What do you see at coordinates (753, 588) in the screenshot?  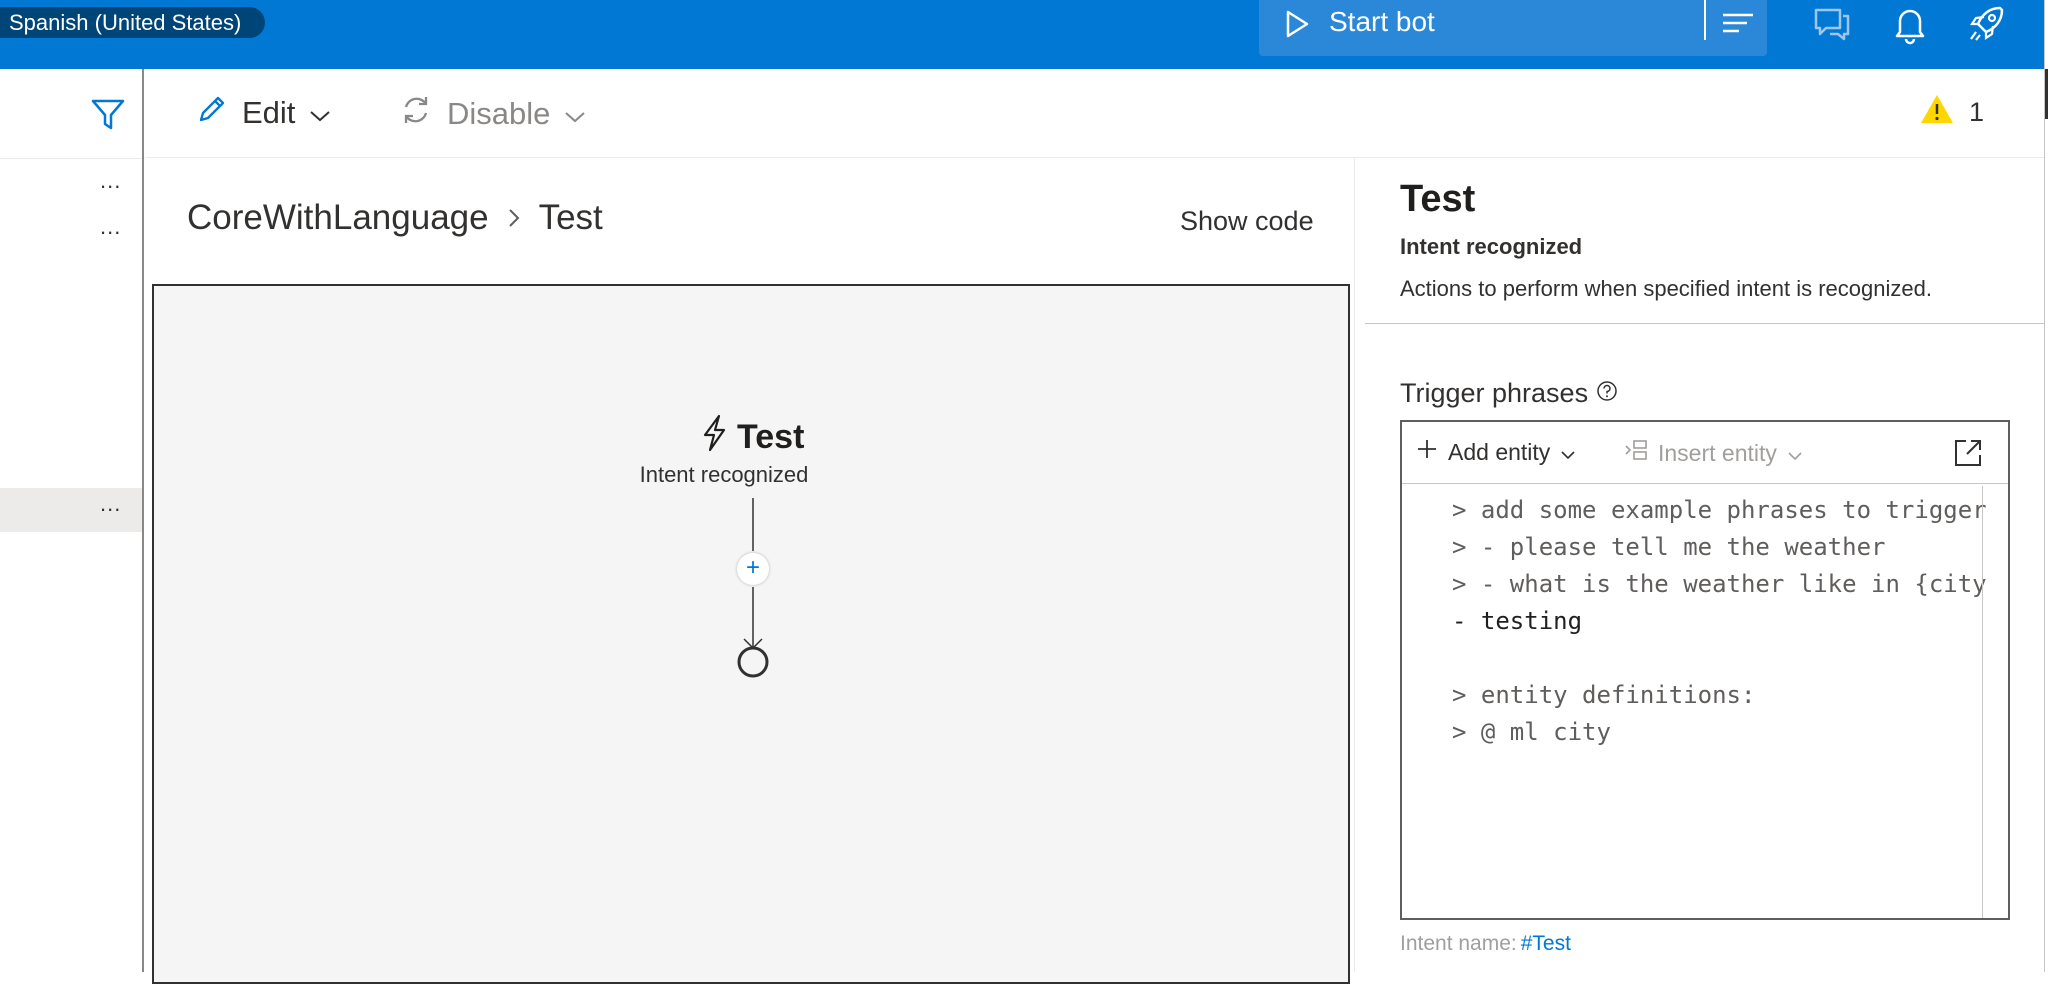 I see `flow-connector` at bounding box center [753, 588].